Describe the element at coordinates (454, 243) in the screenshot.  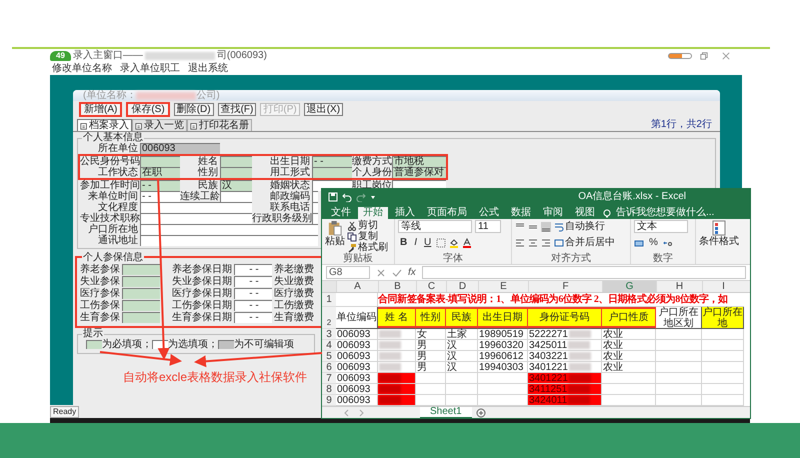
I see `fill-color-icon` at that location.